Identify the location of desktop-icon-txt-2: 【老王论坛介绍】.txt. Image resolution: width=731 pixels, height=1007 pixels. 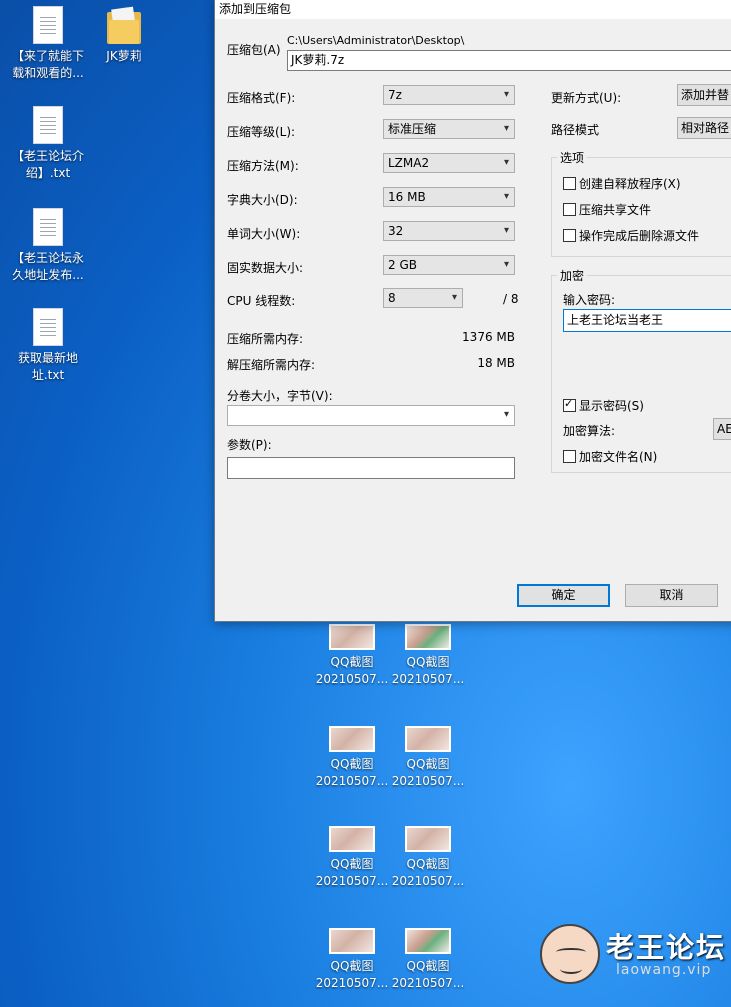
(48, 144).